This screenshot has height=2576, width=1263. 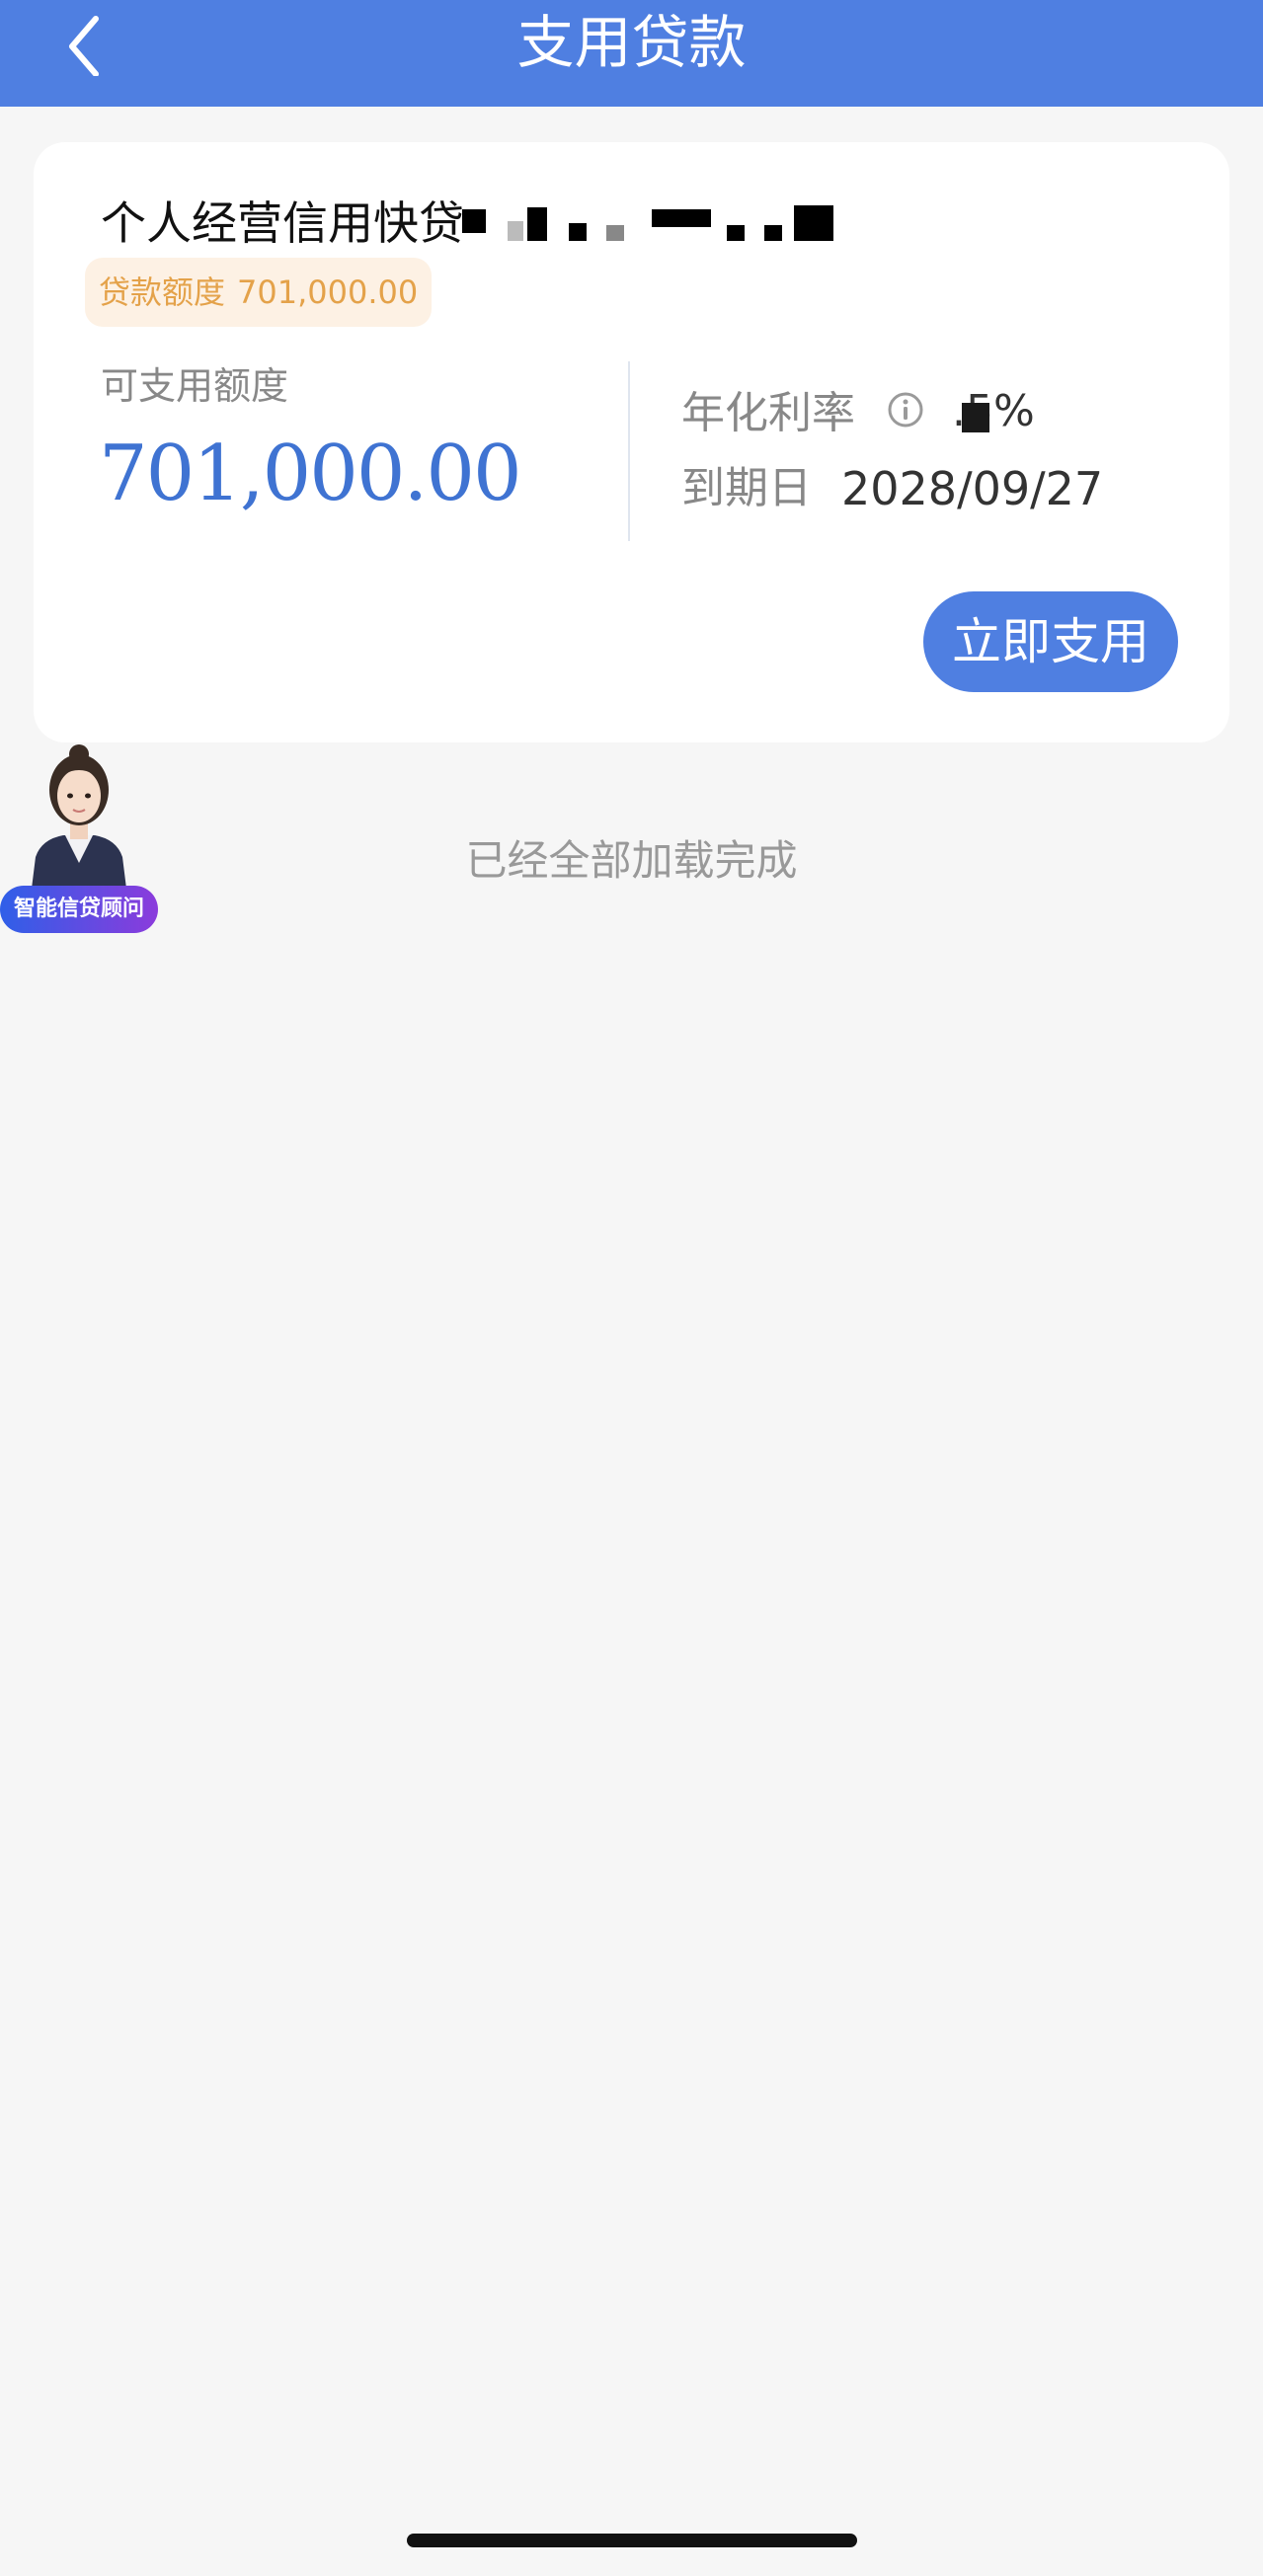 I want to click on smart-credit-advisor: 智能信贷顾问, so click(x=81, y=839).